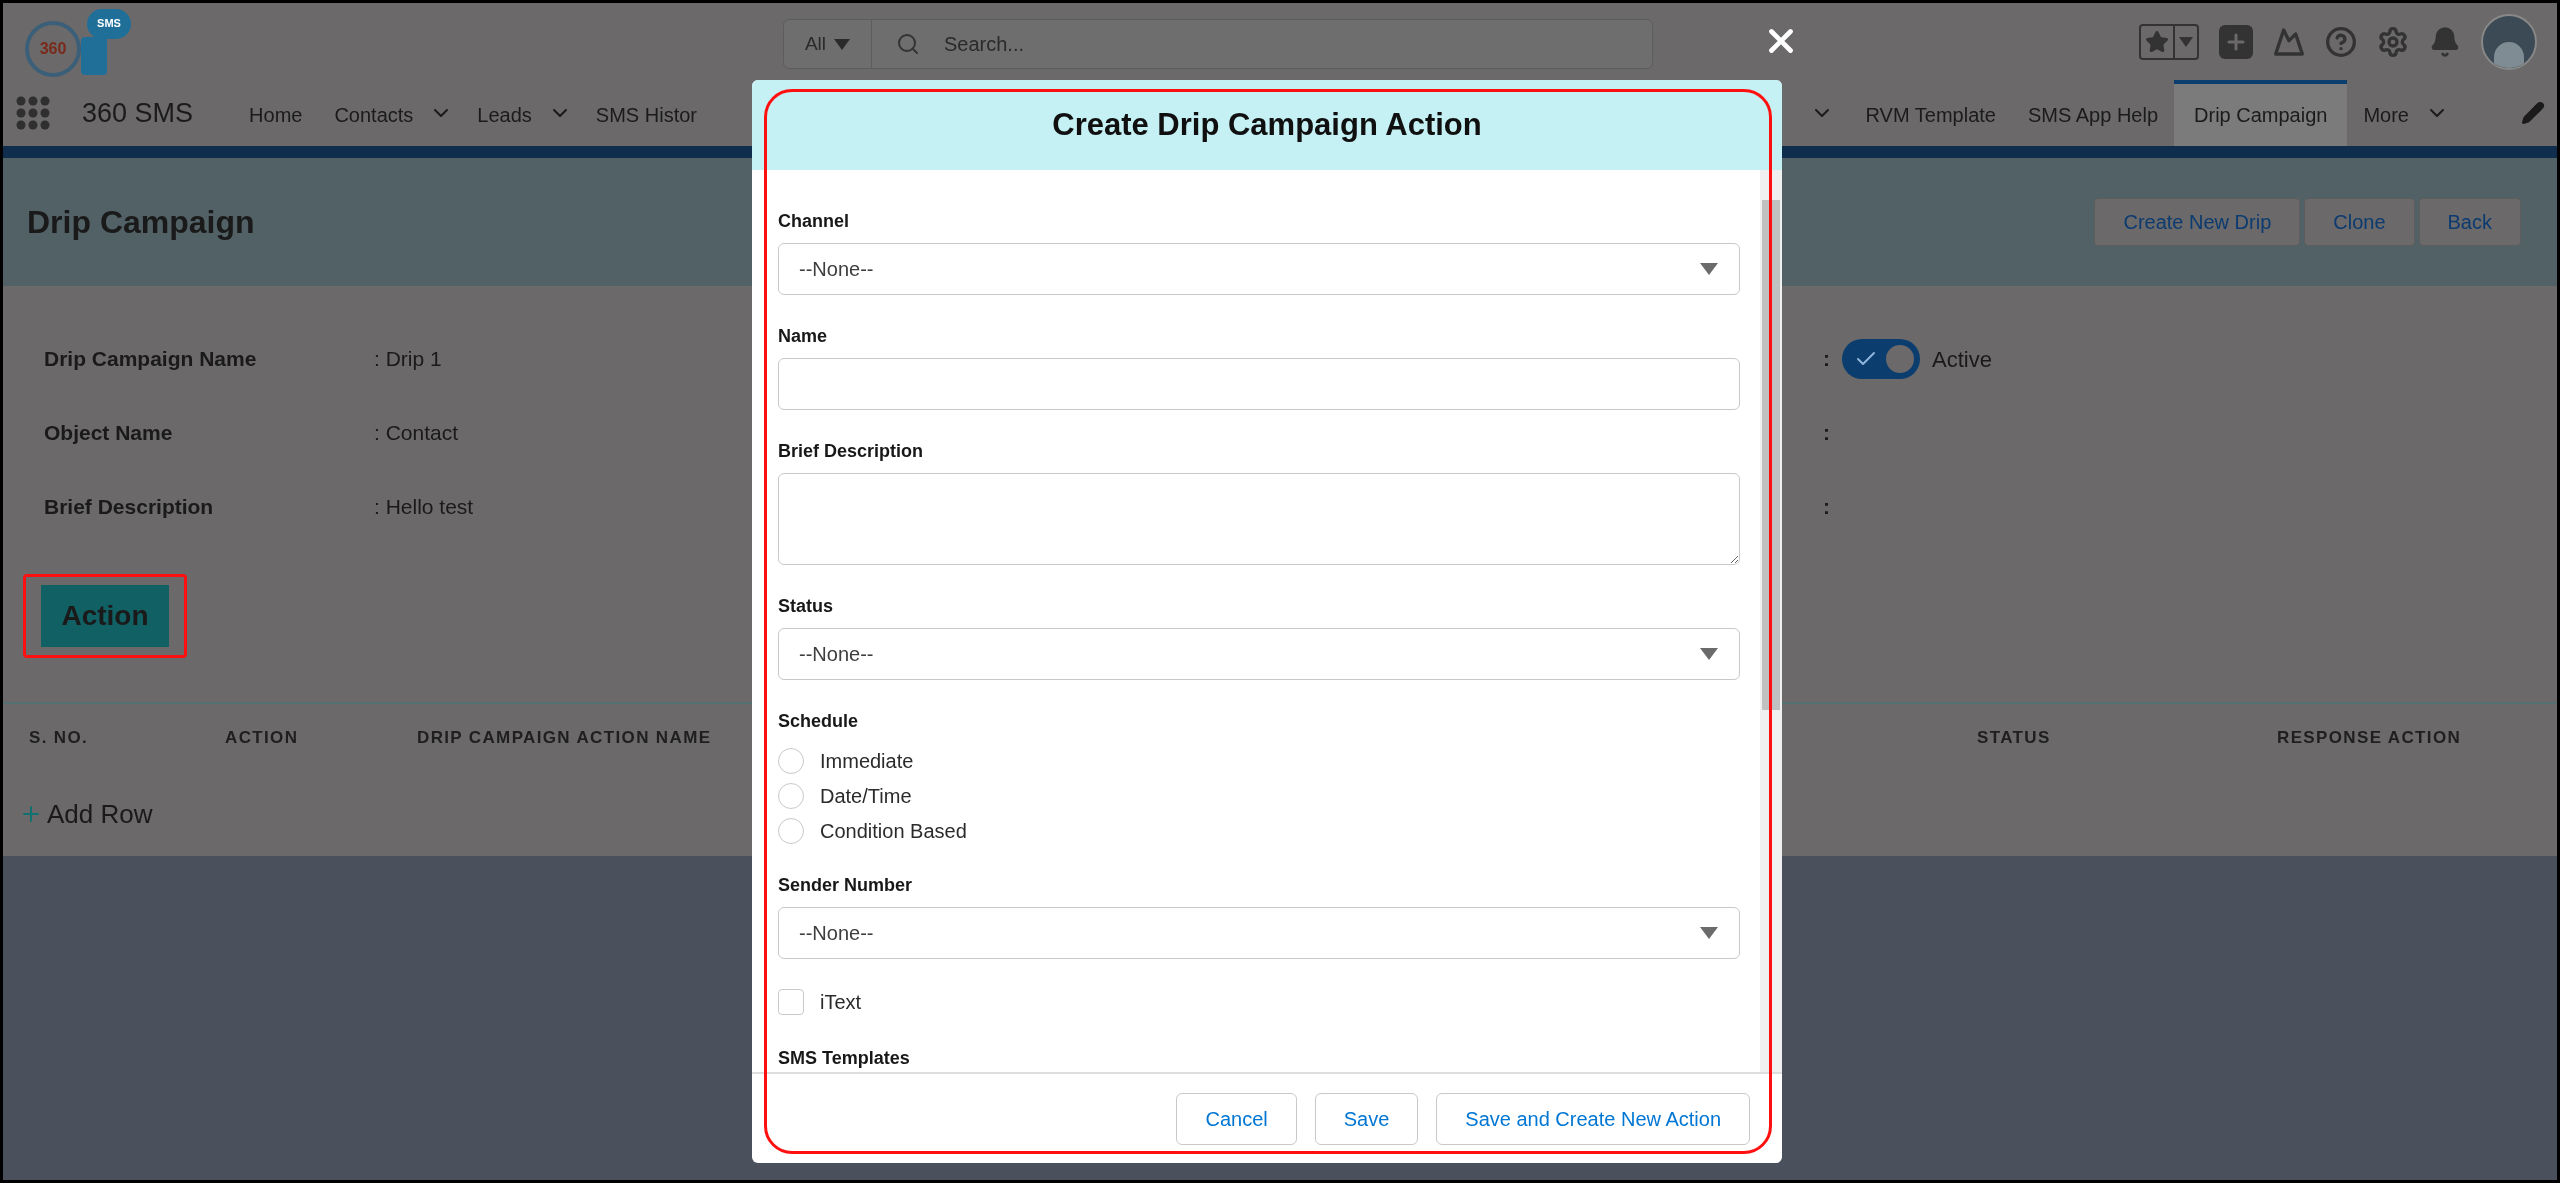 The width and height of the screenshot is (2560, 1183). Describe the element at coordinates (2359, 222) in the screenshot. I see `header-button: Clone` at that location.